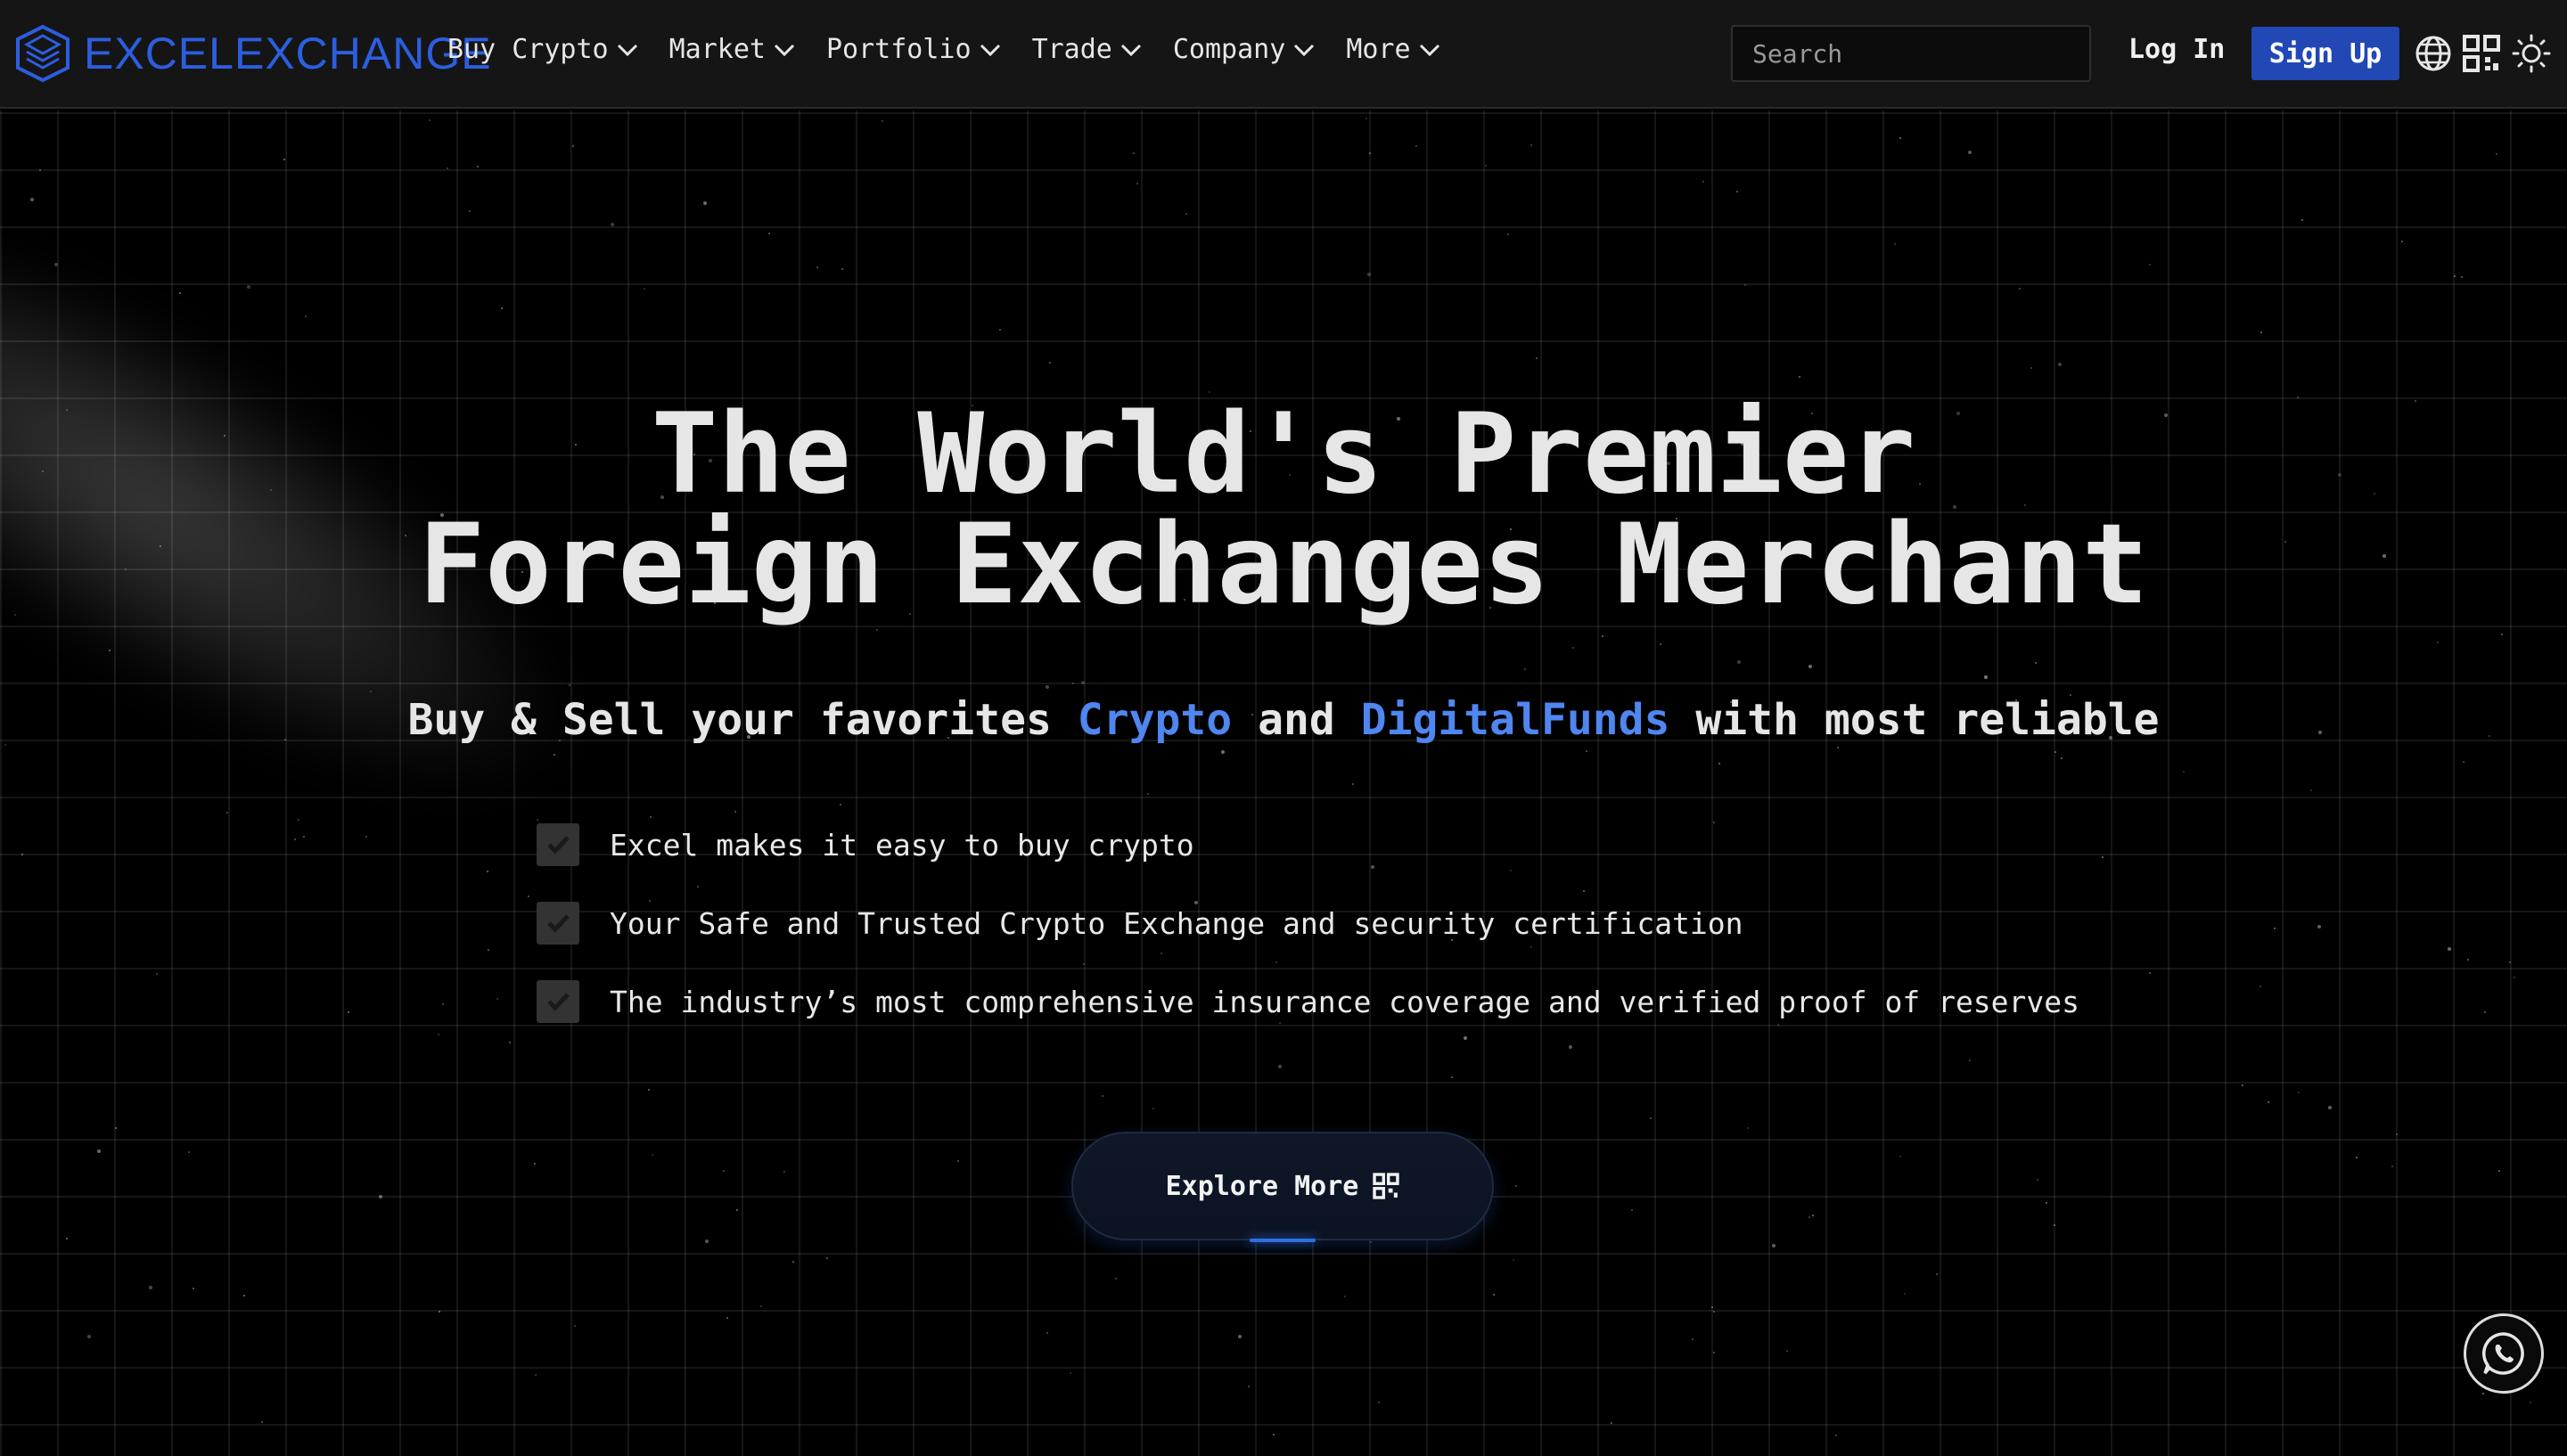  I want to click on nav-item-market: Market, so click(732, 50).